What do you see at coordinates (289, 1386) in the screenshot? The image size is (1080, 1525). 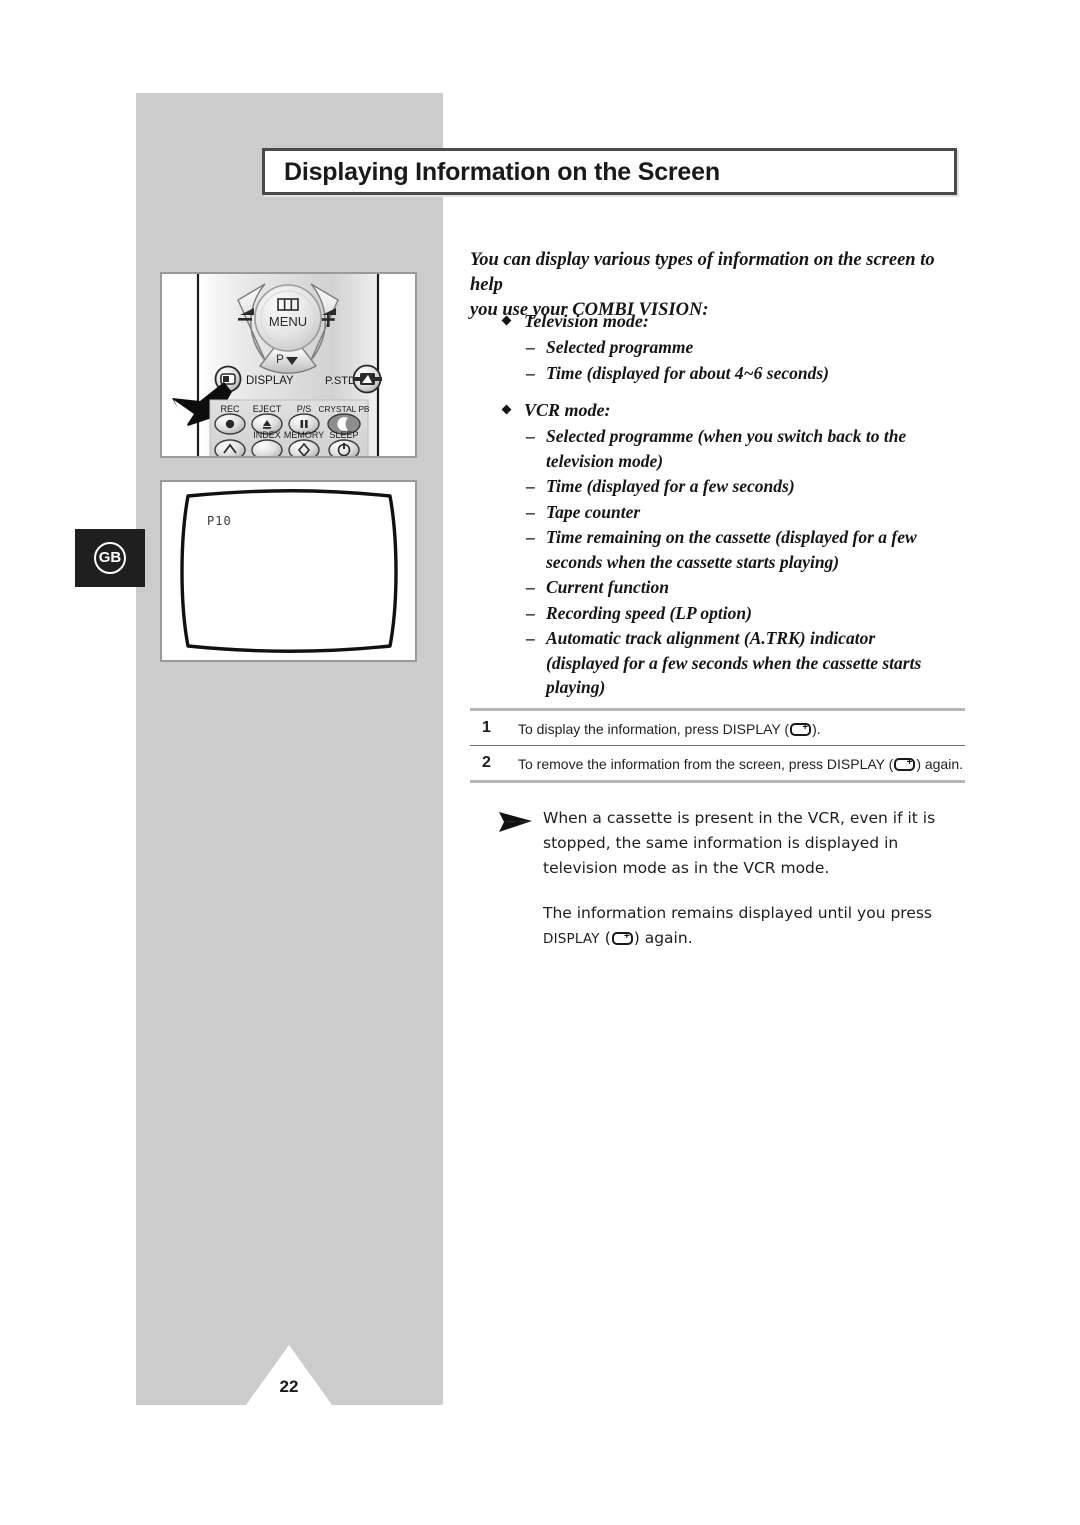 I see `page-number: 22` at bounding box center [289, 1386].